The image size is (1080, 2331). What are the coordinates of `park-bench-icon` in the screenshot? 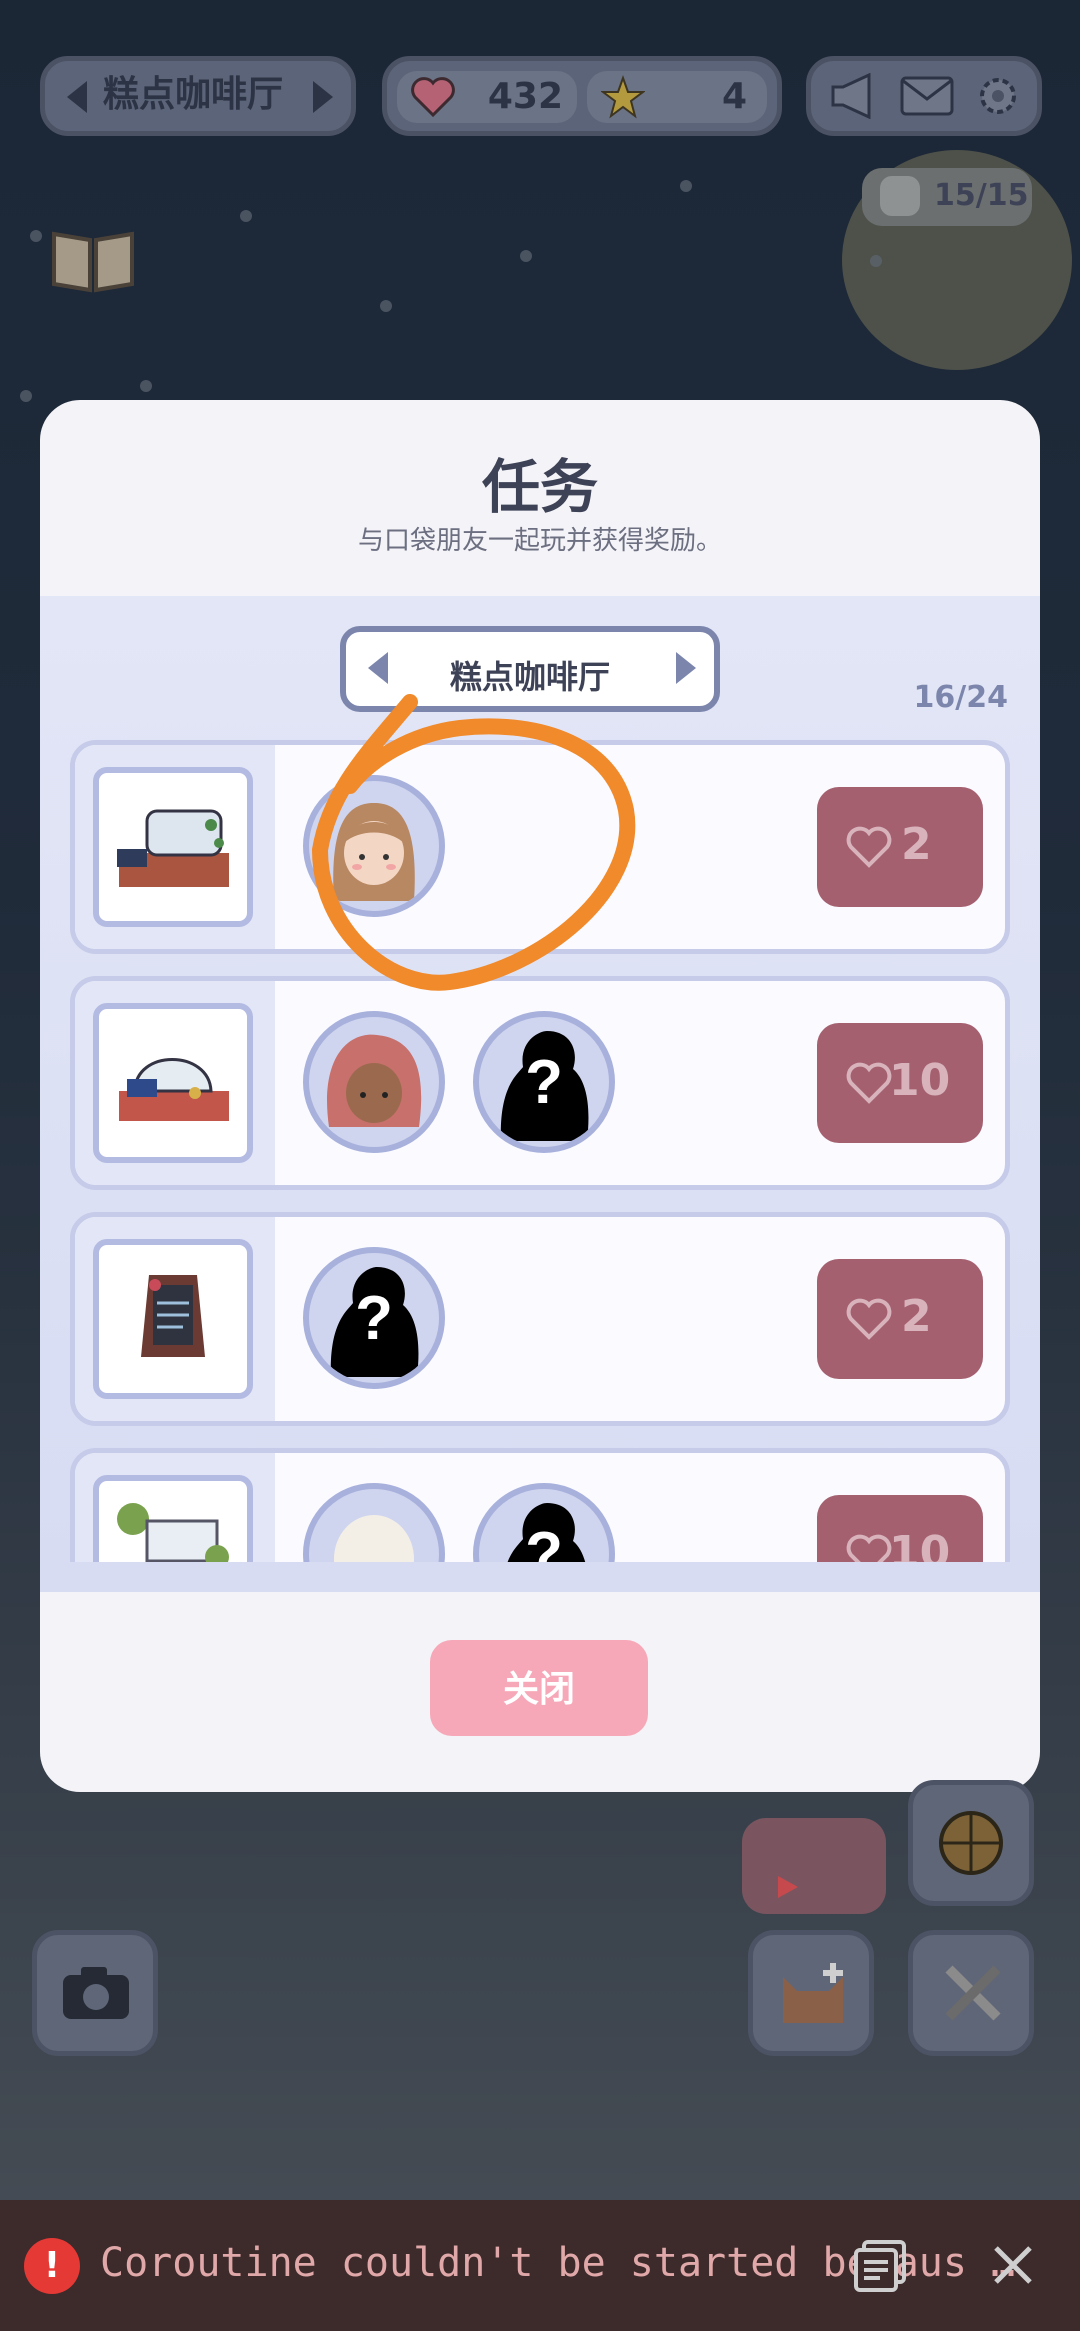 It's located at (173, 1518).